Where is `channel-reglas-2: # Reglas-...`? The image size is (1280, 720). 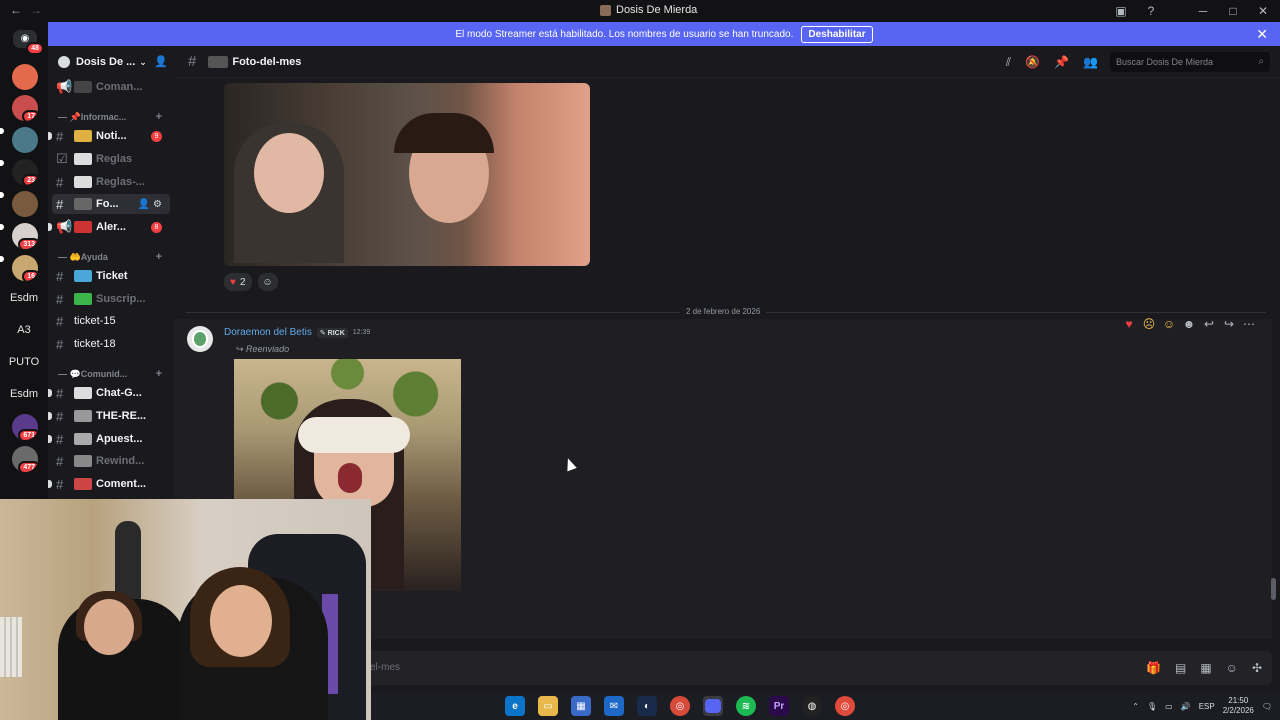 channel-reglas-2: # Reglas-... is located at coordinates (111, 182).